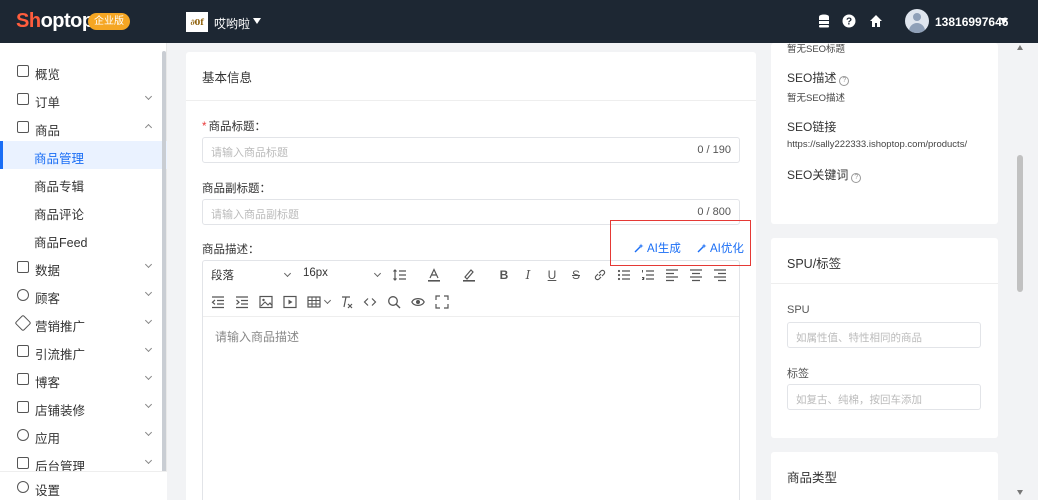 This screenshot has height=500, width=1038. Describe the element at coordinates (720, 275) in the screenshot. I see `align-right-icon` at that location.